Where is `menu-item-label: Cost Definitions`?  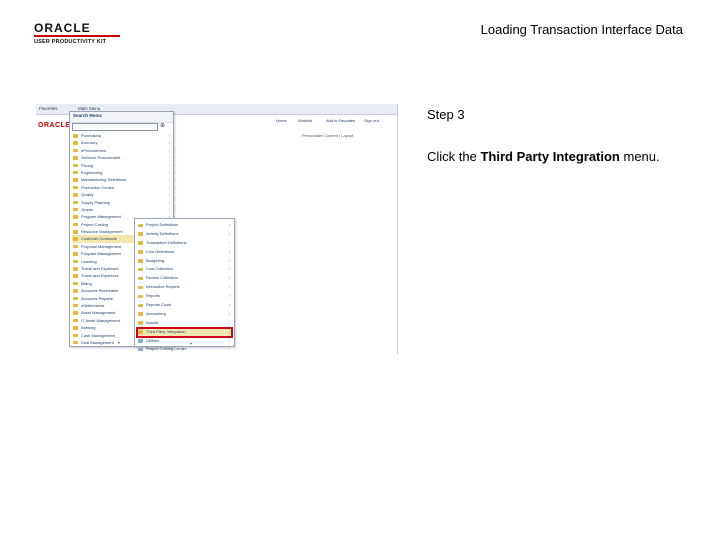
menu-item-label: Cost Definitions is located at coordinates (160, 251).